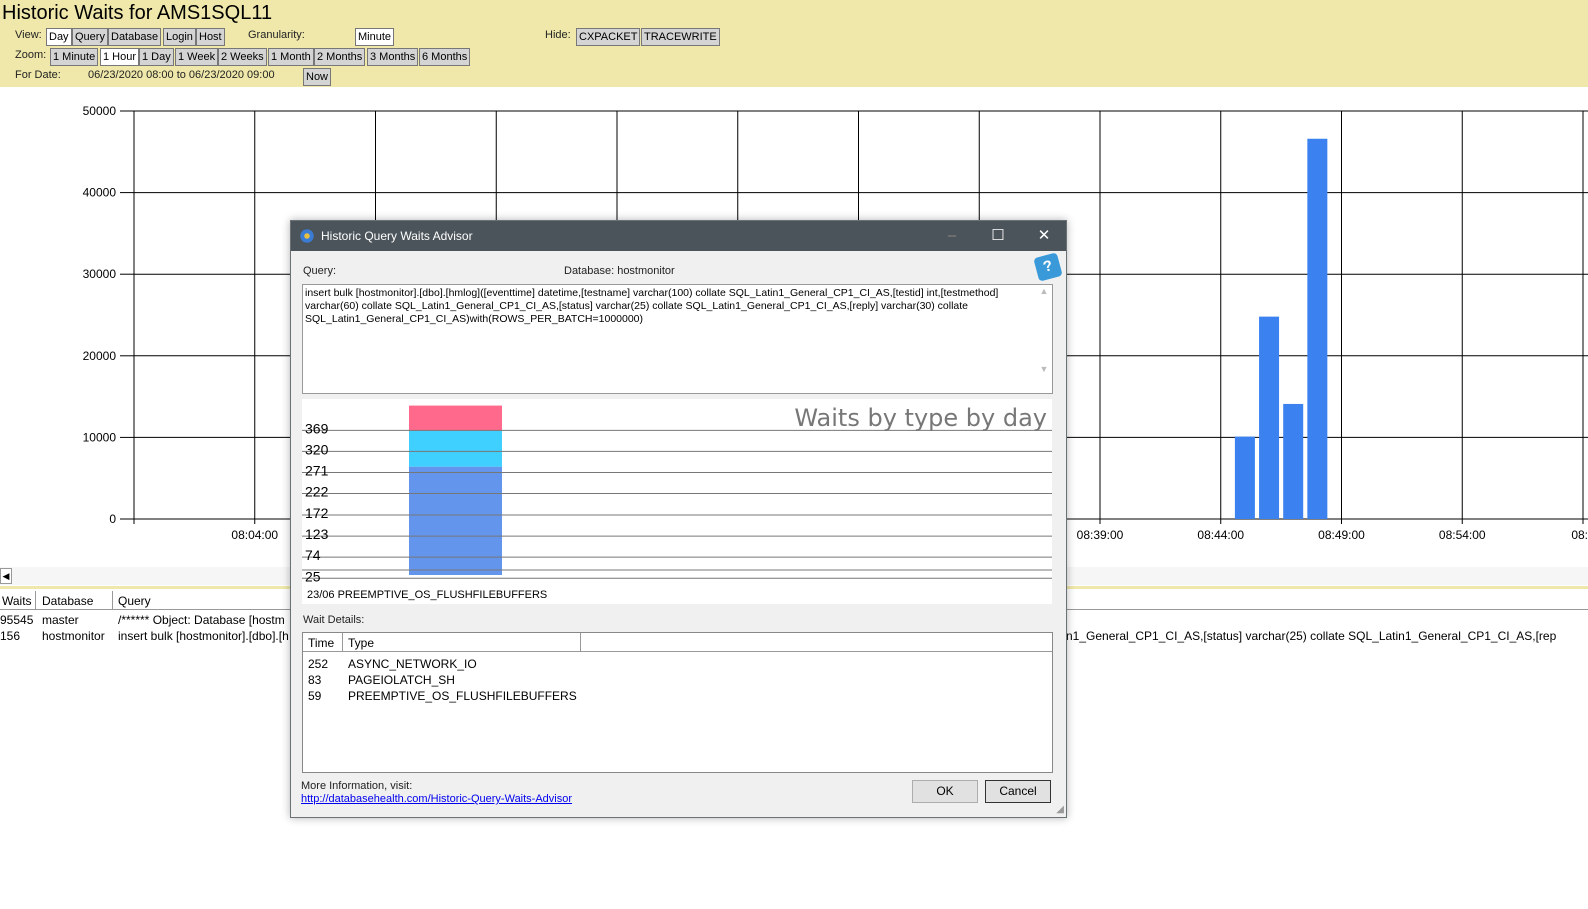 This screenshot has height=909, width=1588. What do you see at coordinates (60, 620) in the screenshot?
I see `database-cell: master` at bounding box center [60, 620].